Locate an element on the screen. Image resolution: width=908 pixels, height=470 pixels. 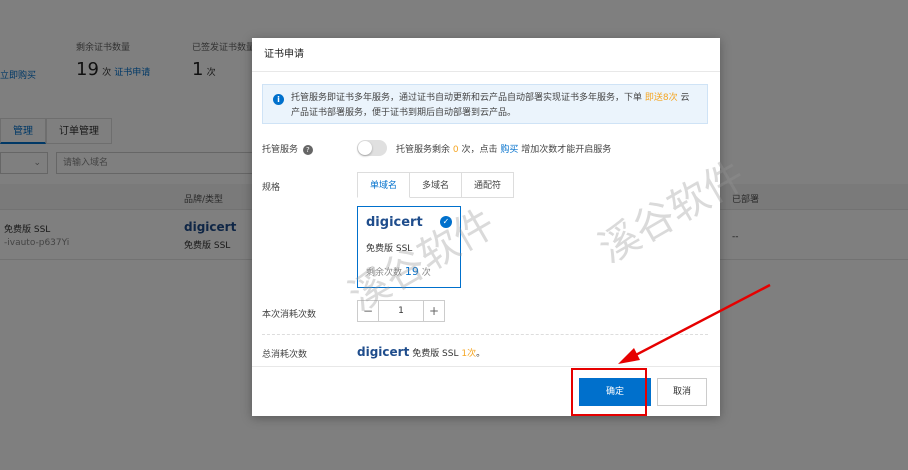
digicert-logo: digicert is located at coordinates (394, 222).